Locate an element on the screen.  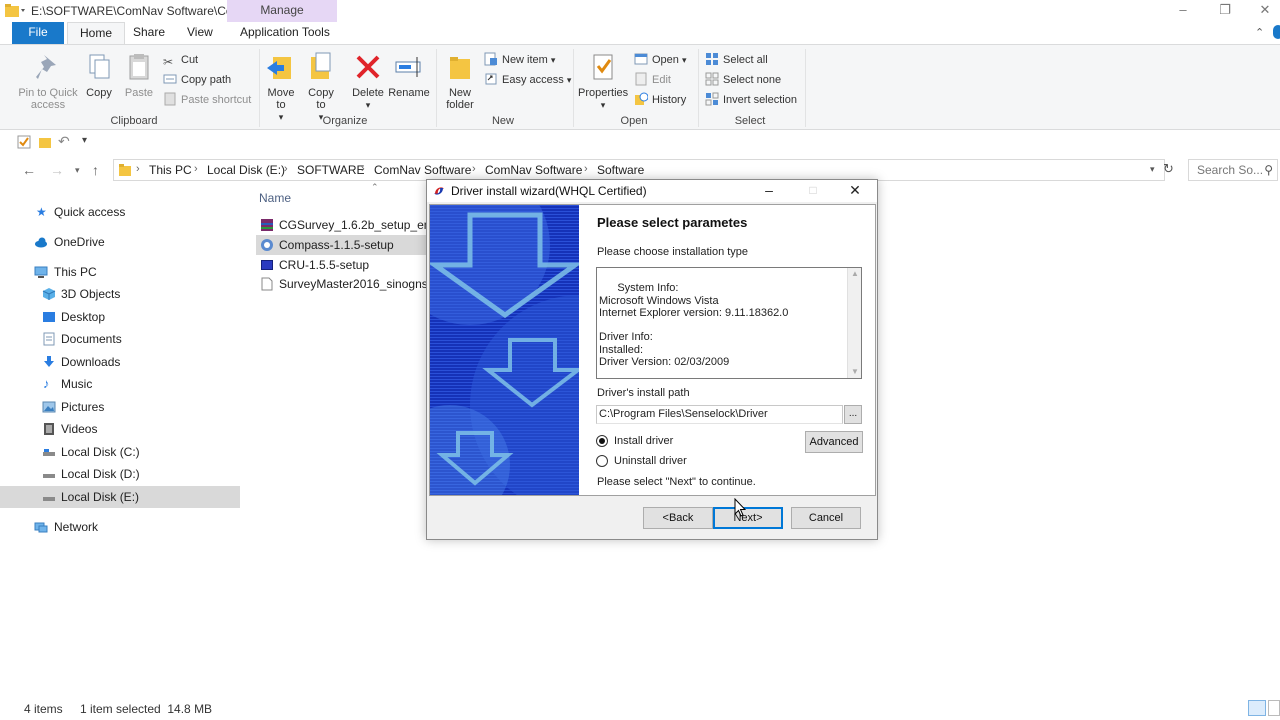
tab-file: File is located at coordinates (38, 33).